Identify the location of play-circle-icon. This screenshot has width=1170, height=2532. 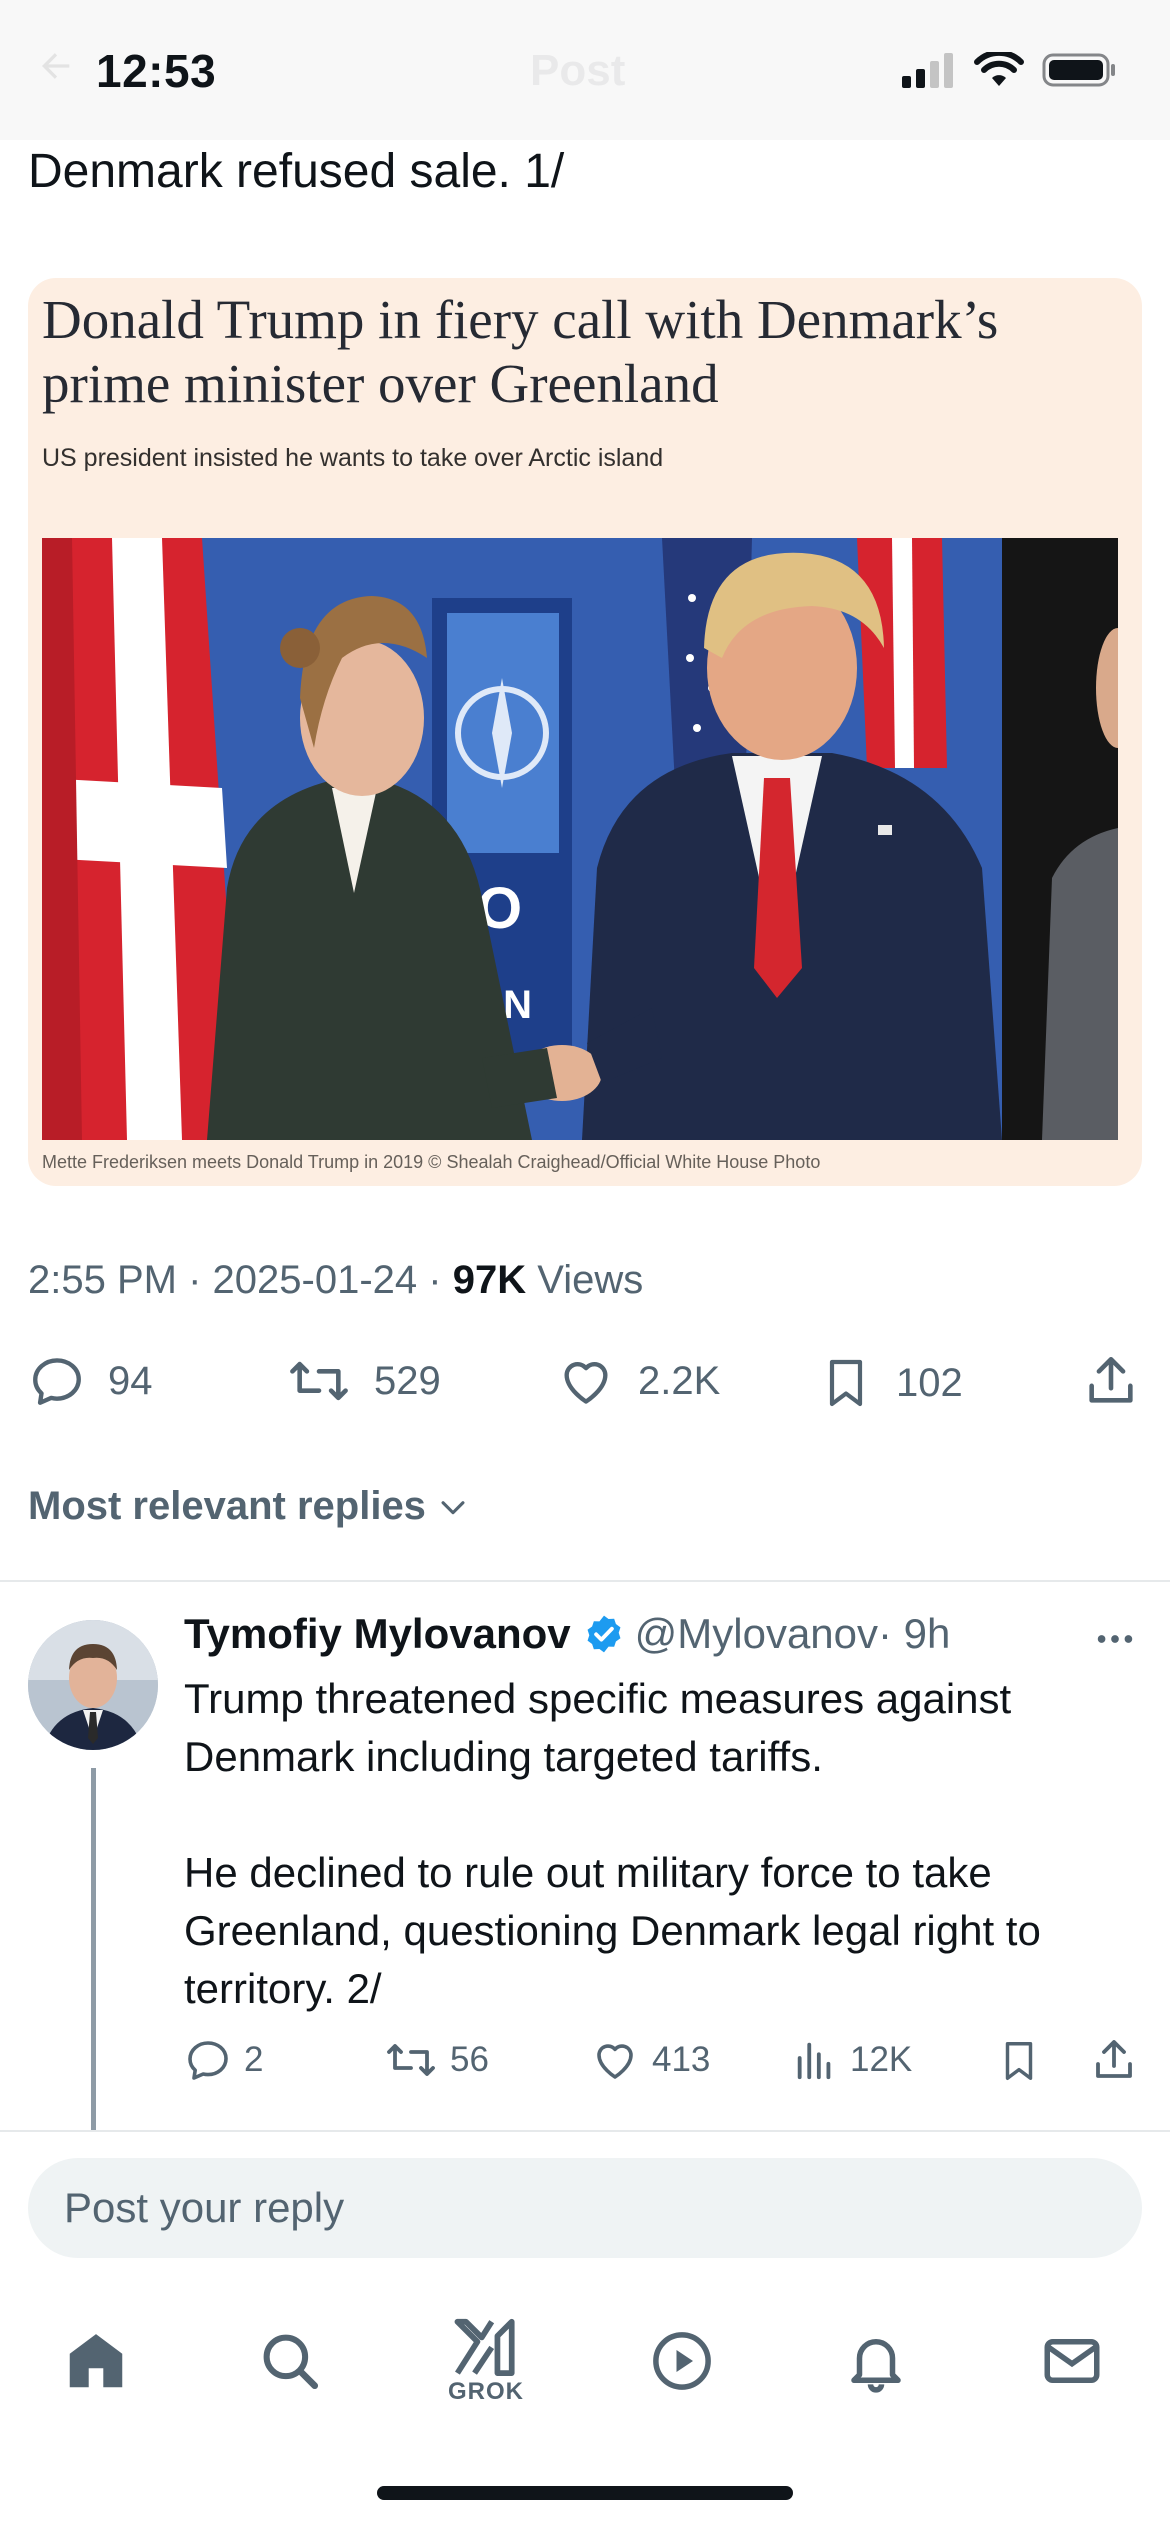
(682, 2361).